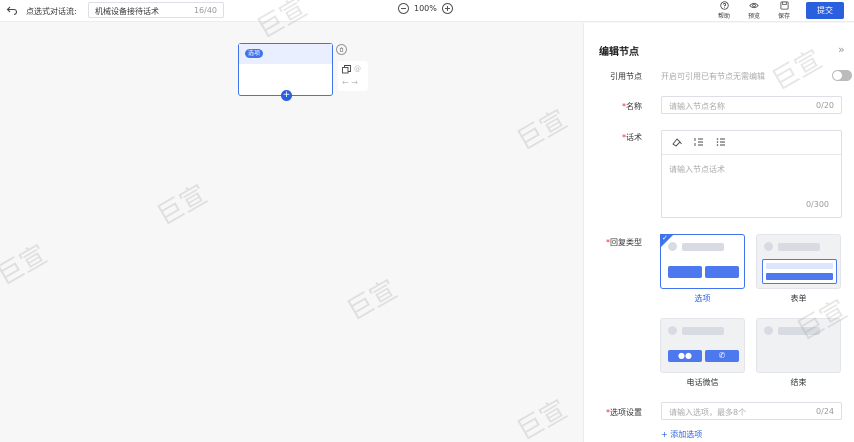 This screenshot has width=854, height=442. What do you see at coordinates (205, 10) in the screenshot?
I see `flow-name-count: 16/40` at bounding box center [205, 10].